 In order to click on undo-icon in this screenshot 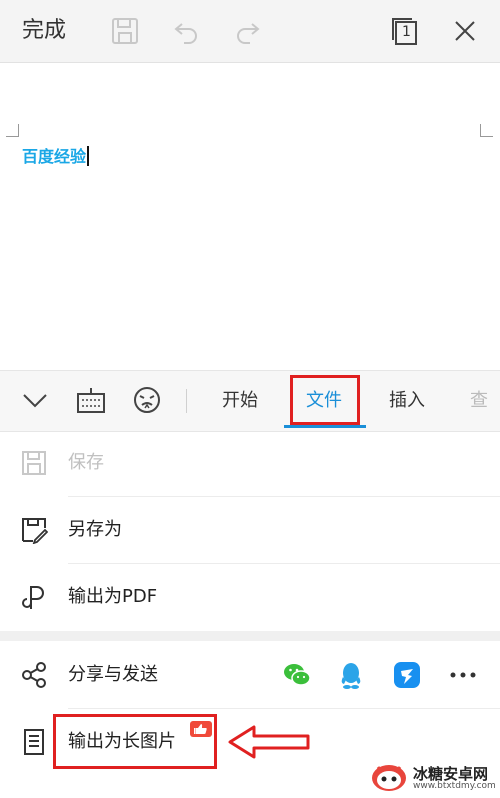, I will do `click(187, 31)`.